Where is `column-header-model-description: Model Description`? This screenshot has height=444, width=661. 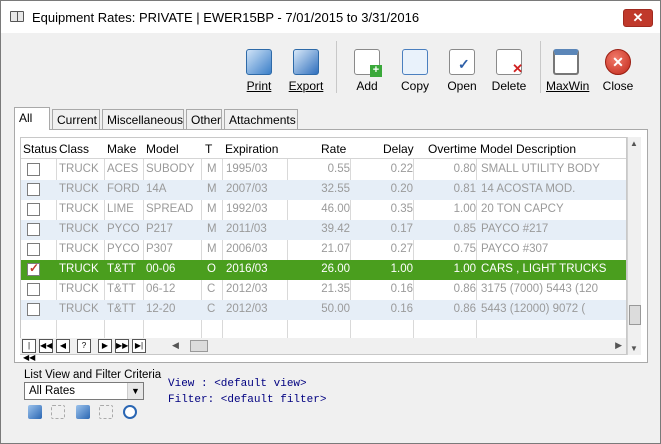 column-header-model-description: Model Description is located at coordinates (528, 149).